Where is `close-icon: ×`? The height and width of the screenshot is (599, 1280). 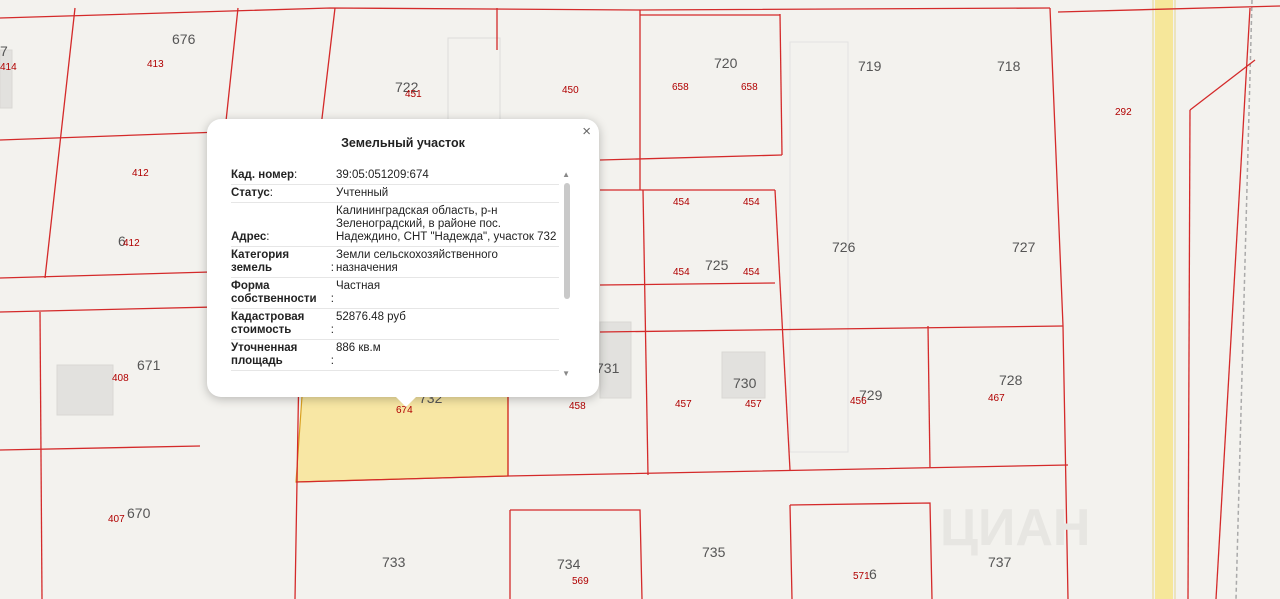
close-icon: × is located at coordinates (586, 131).